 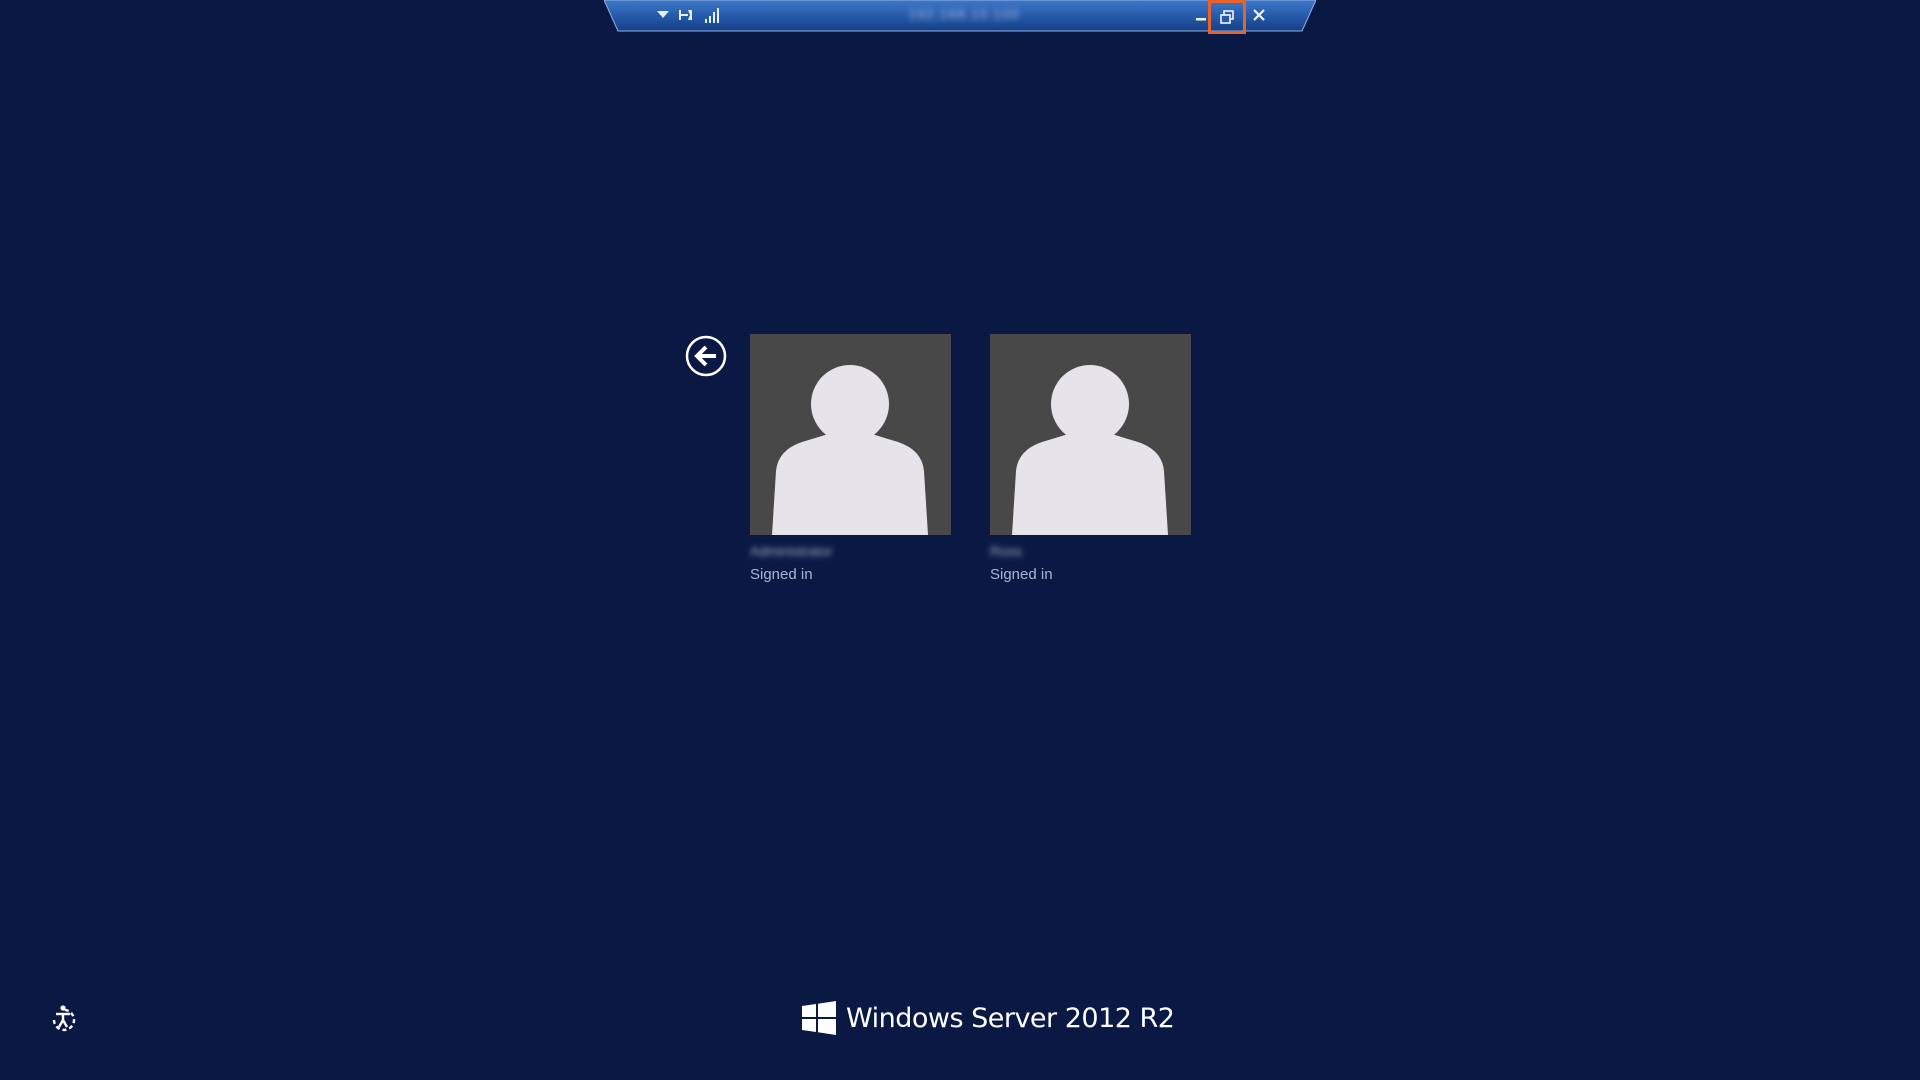 I want to click on close-button, so click(x=1259, y=15).